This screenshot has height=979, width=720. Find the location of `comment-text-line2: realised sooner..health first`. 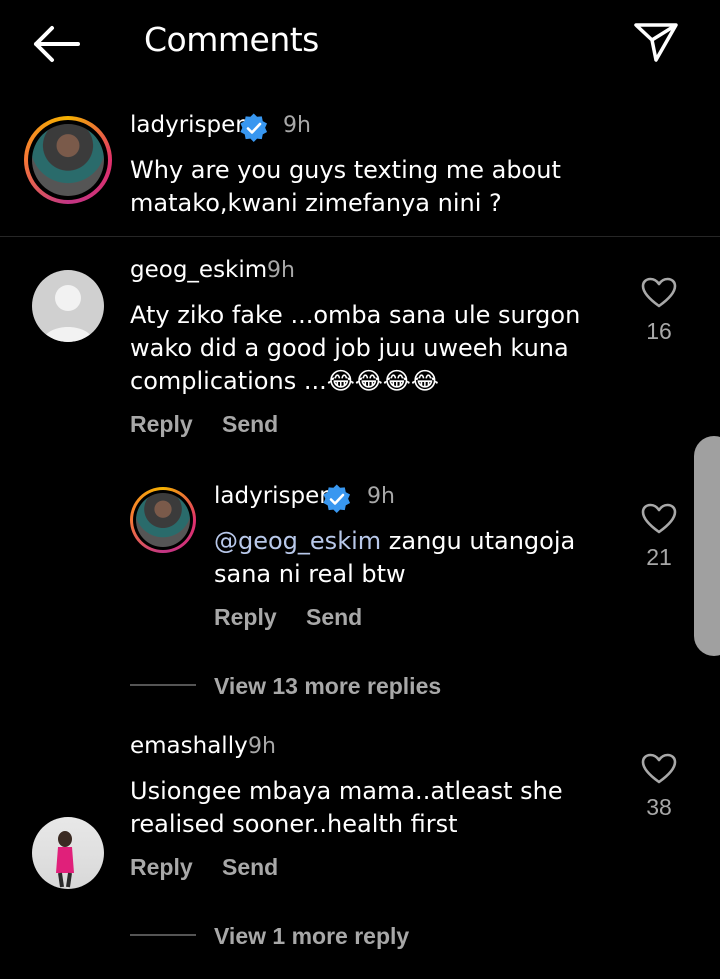

comment-text-line2: realised sooner..health first is located at coordinates (294, 824).